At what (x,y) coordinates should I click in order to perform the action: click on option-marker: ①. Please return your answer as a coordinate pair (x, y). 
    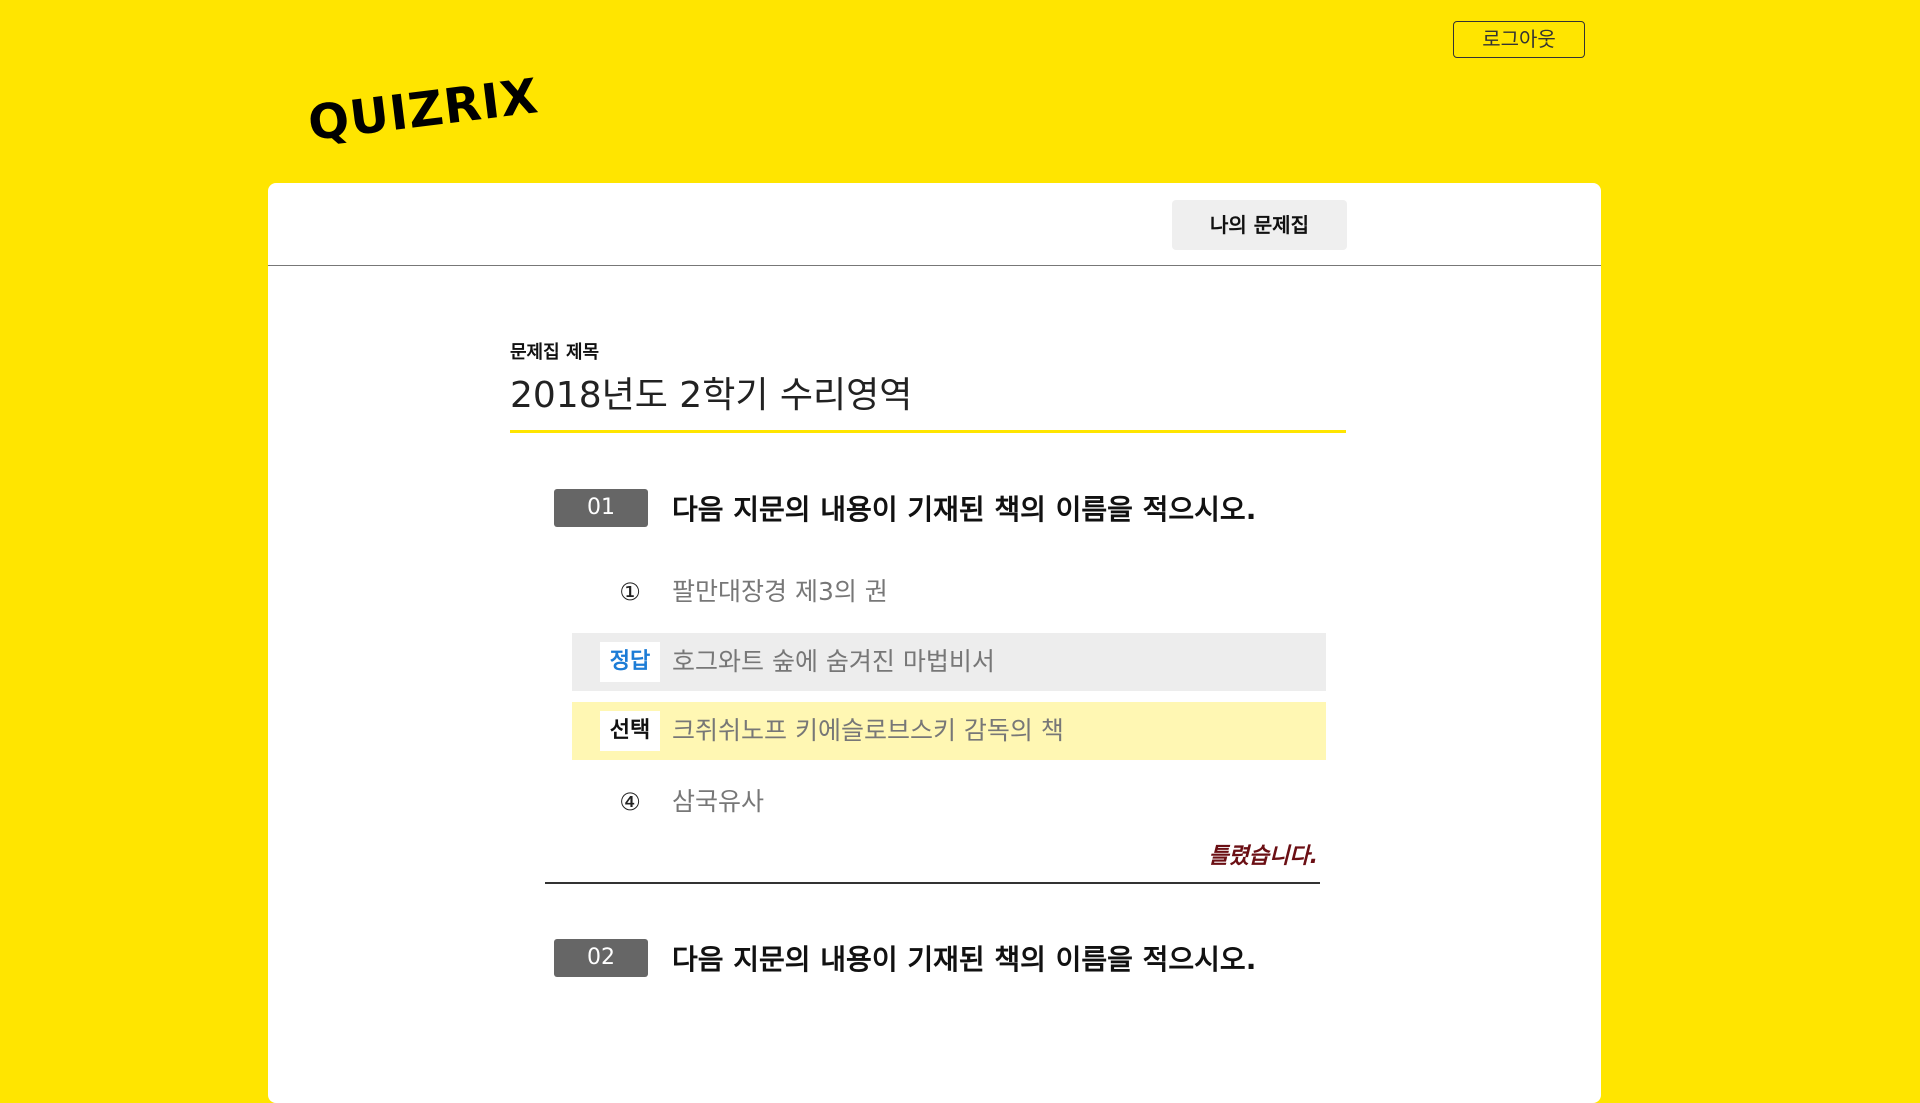
    Looking at the image, I should click on (630, 592).